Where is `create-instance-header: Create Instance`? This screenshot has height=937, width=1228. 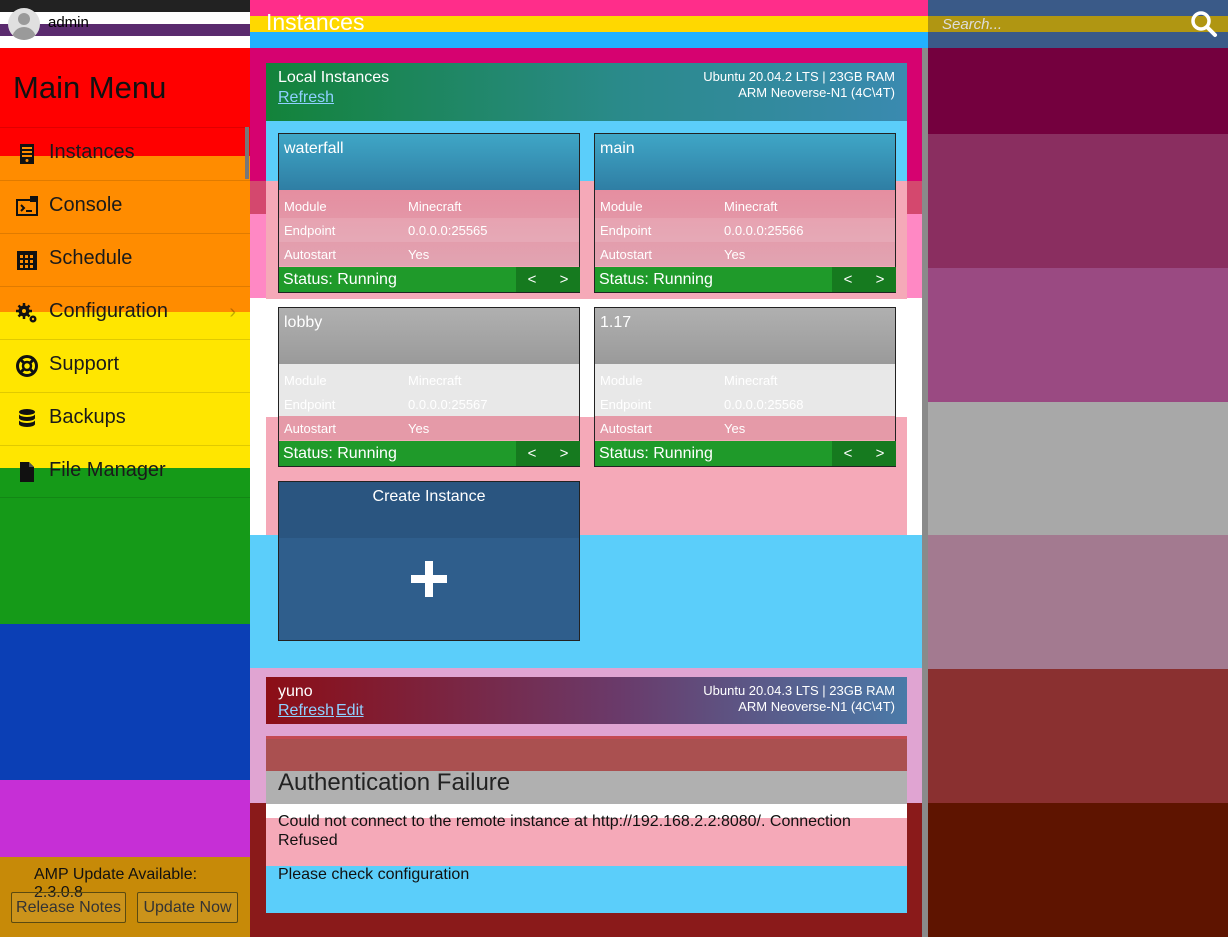
create-instance-header: Create Instance is located at coordinates (429, 510).